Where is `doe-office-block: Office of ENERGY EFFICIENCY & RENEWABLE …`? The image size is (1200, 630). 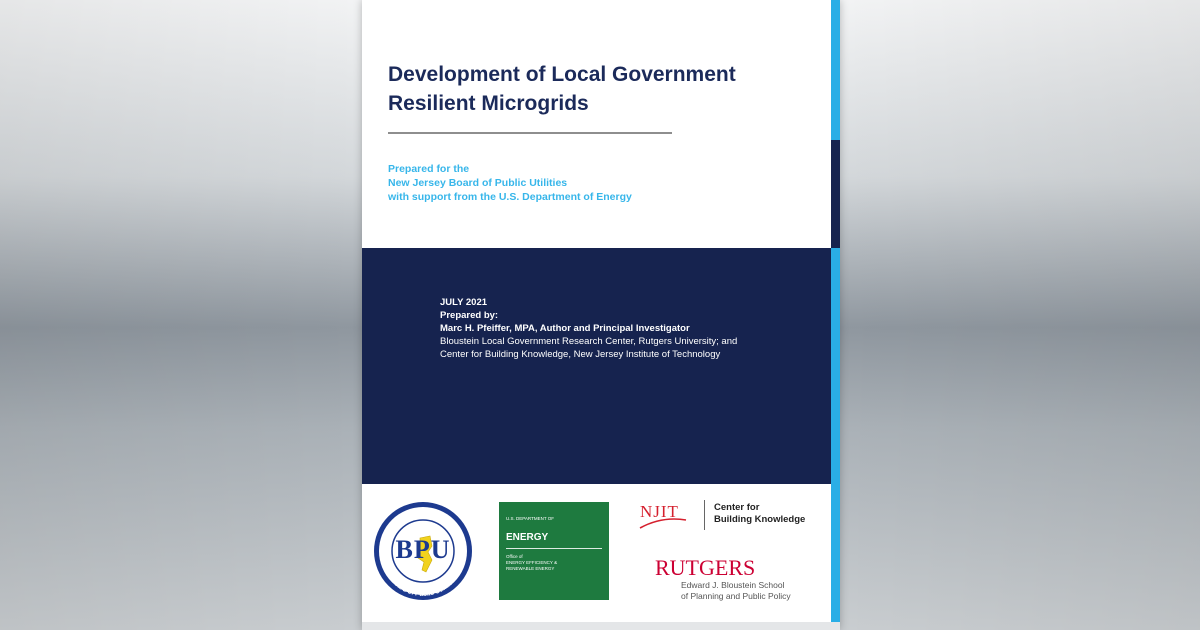
doe-office-block: Office of ENERGY EFFICIENCY & RENEWABLE … is located at coordinates (531, 563).